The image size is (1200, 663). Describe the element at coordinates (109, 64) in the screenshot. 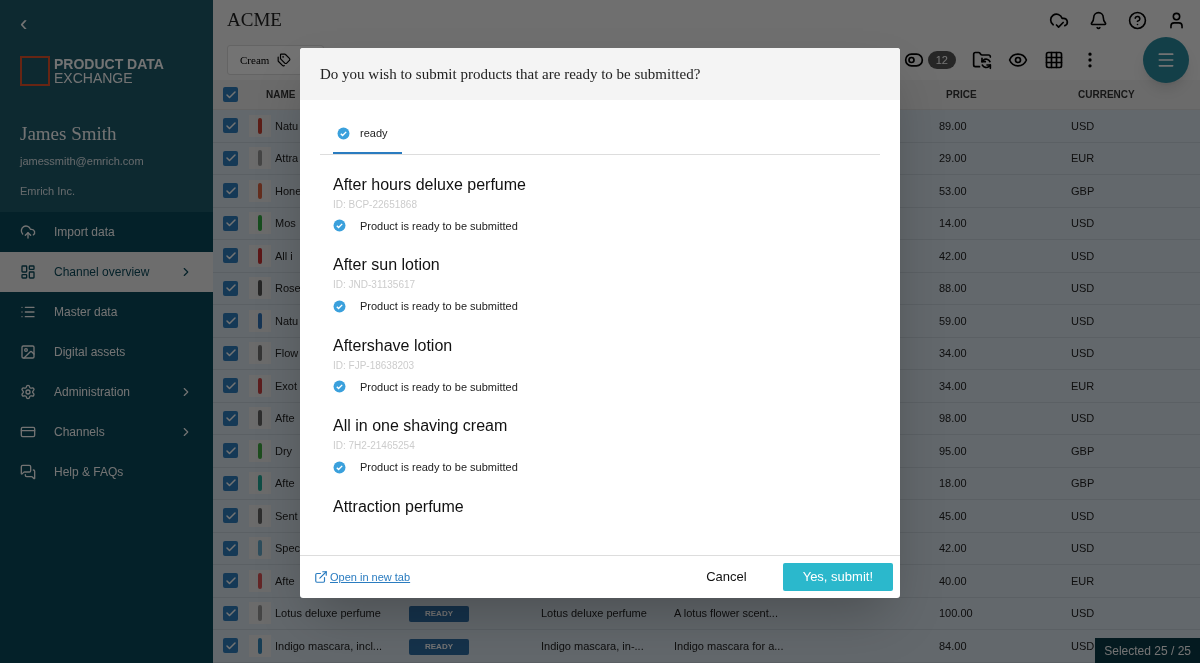

I see `logo-title: PRODUCT DATA` at that location.